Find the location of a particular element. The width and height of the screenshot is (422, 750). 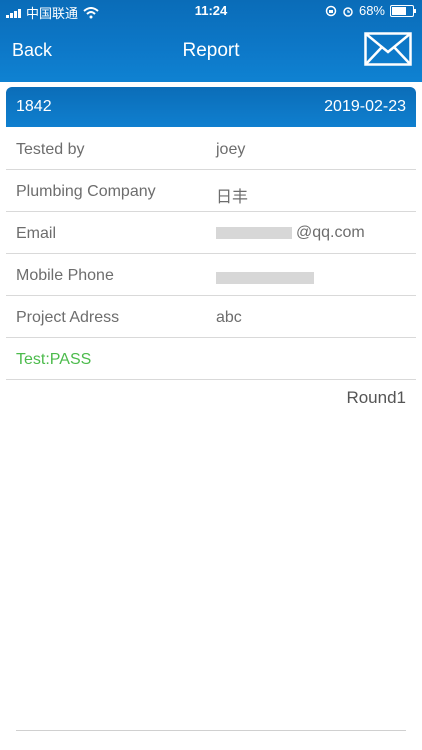

alarm-icon is located at coordinates (348, 11).